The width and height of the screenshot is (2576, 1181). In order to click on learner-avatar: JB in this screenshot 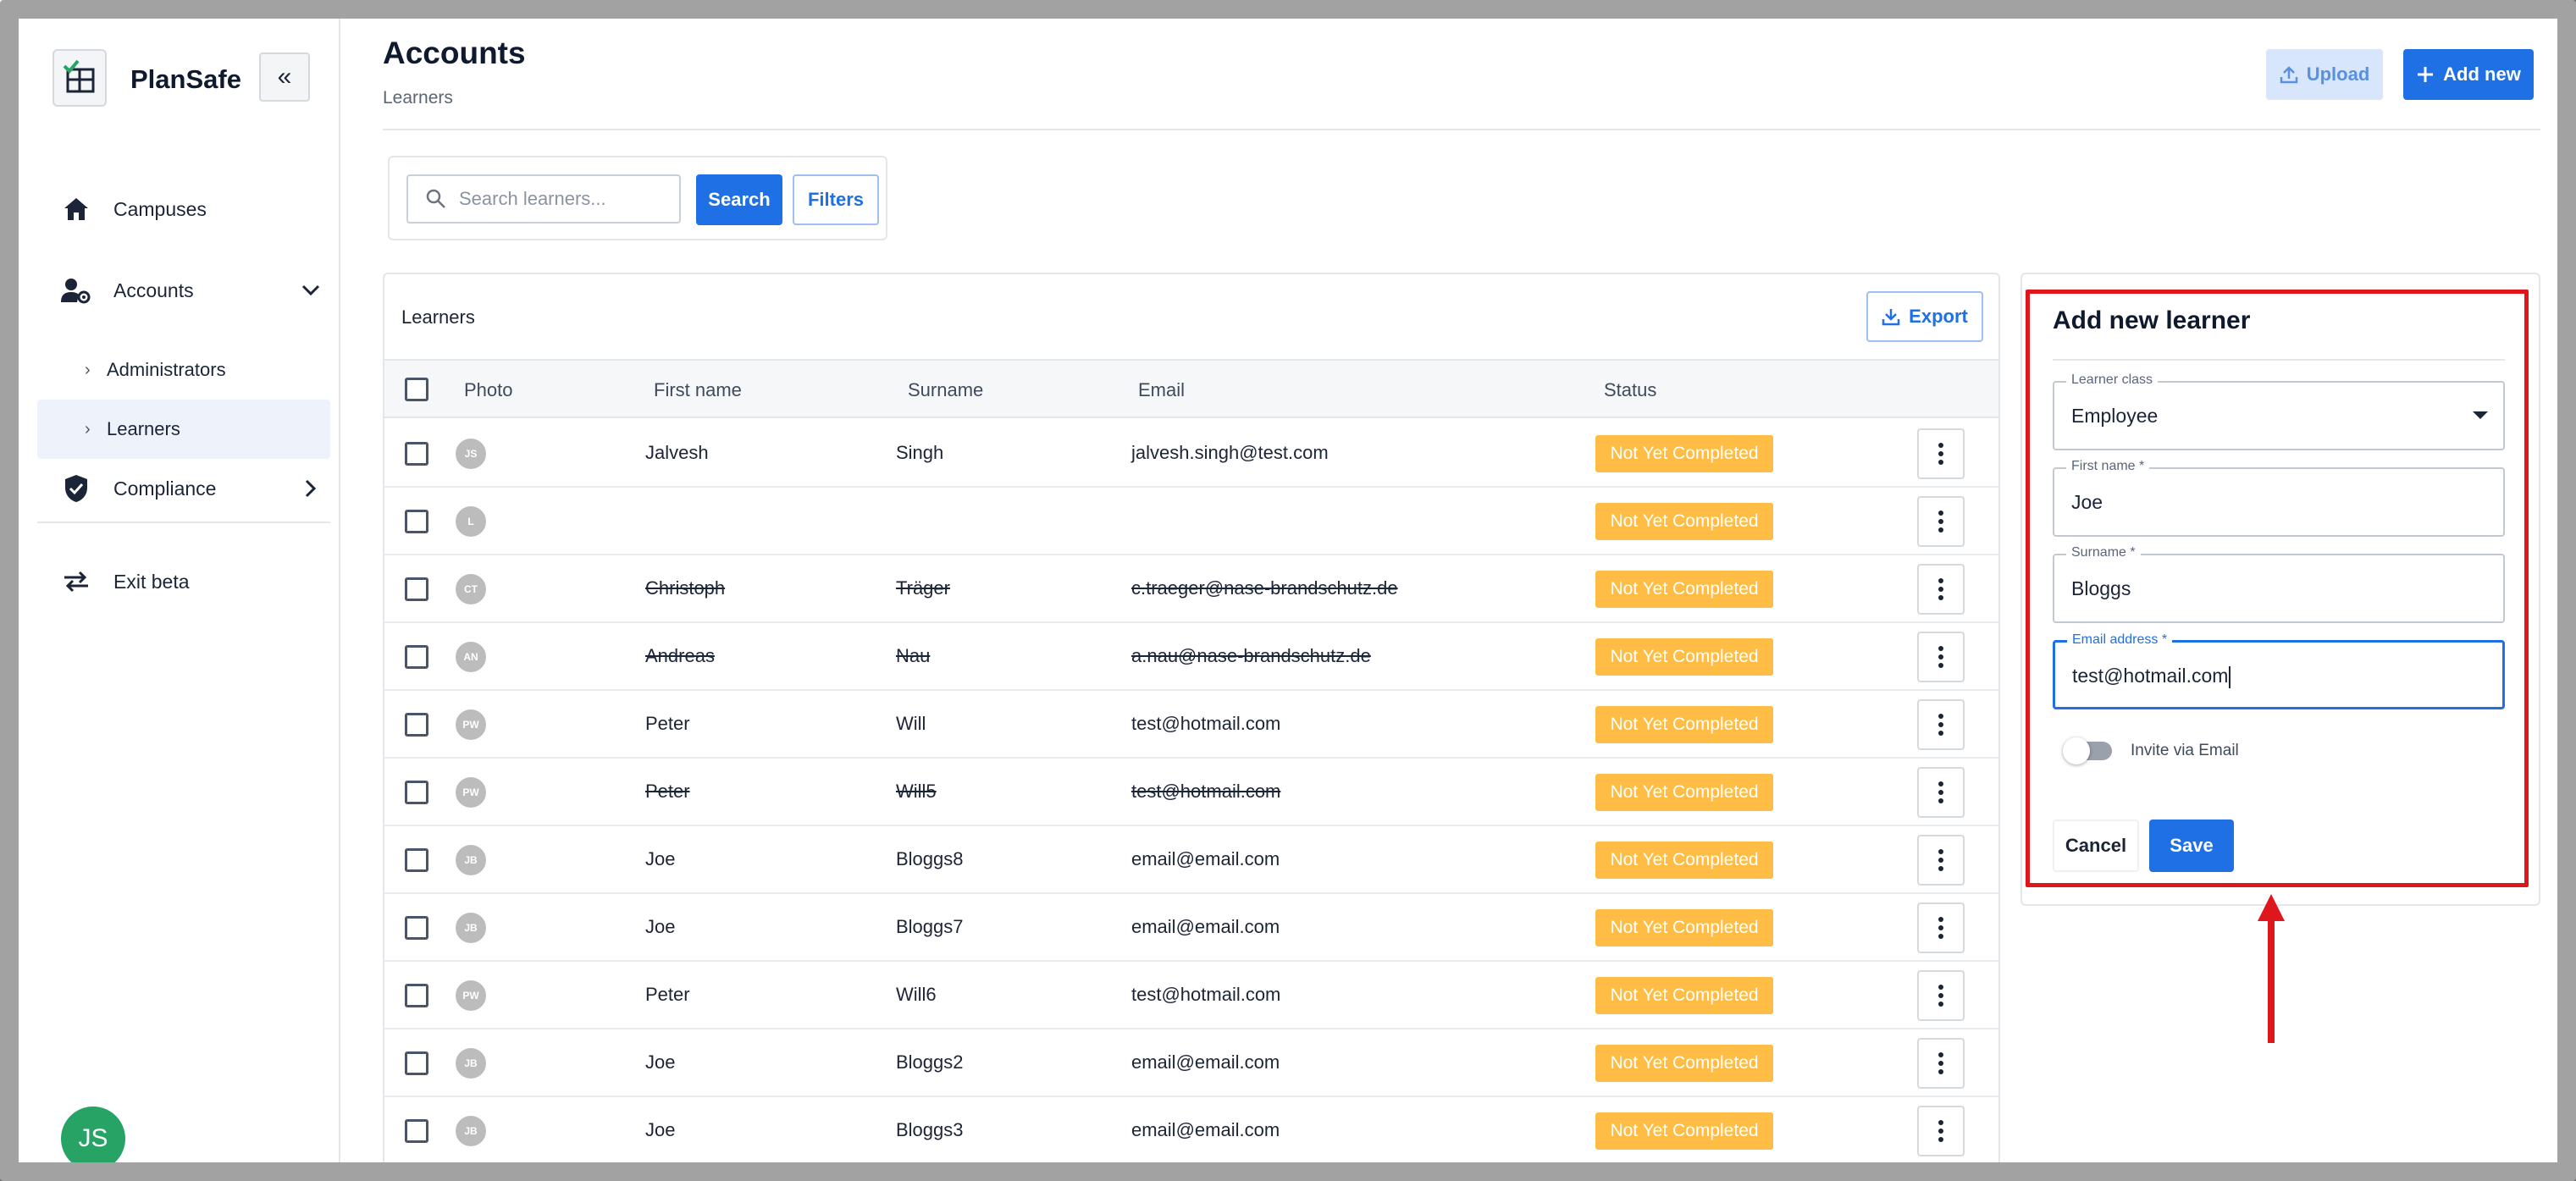, I will do `click(471, 860)`.